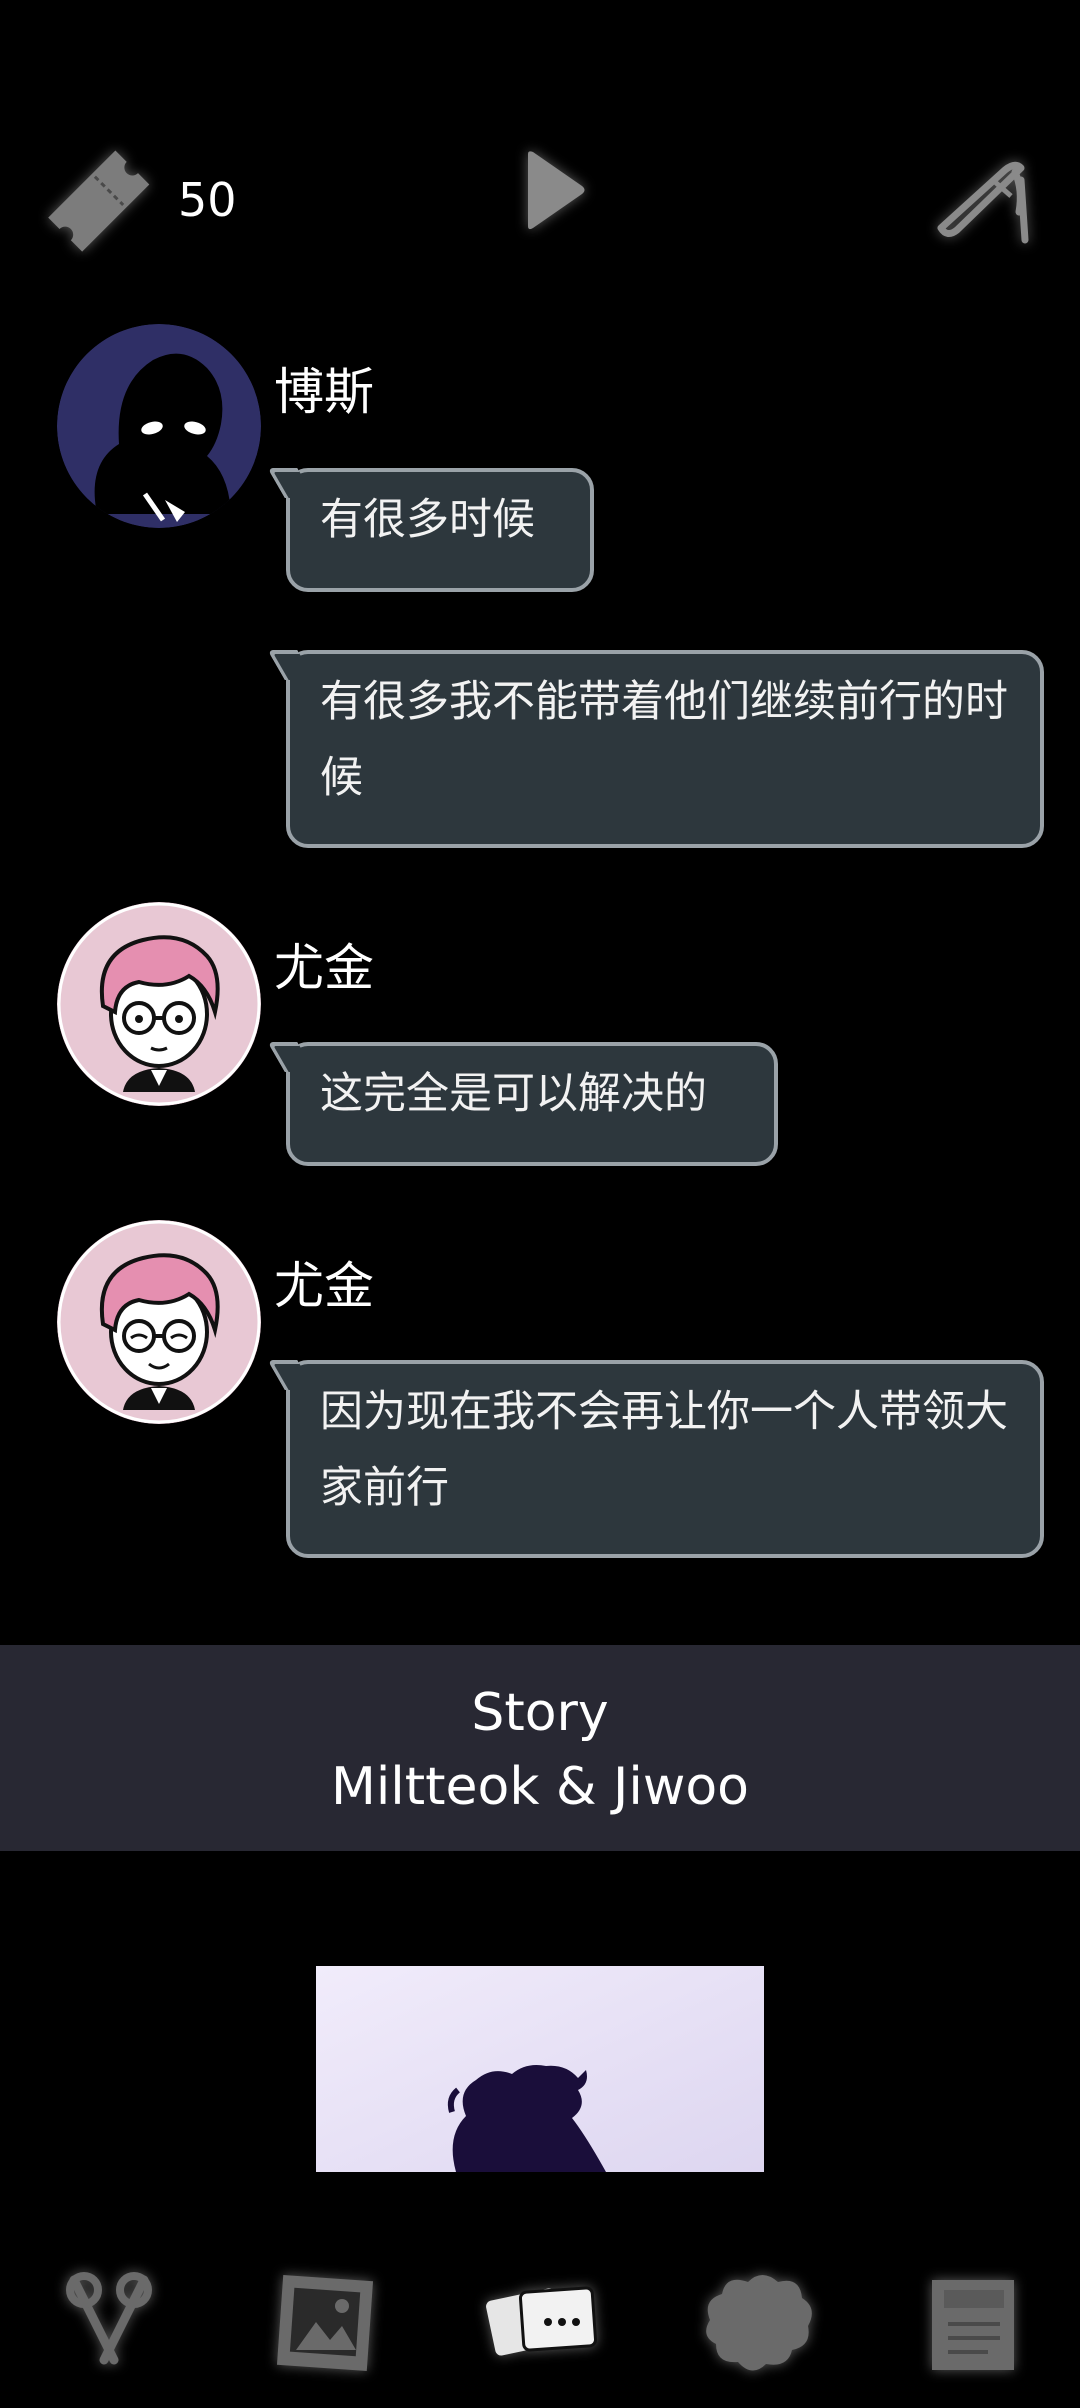 The width and height of the screenshot is (1080, 2408). I want to click on nav-creature-button, so click(757, 2325).